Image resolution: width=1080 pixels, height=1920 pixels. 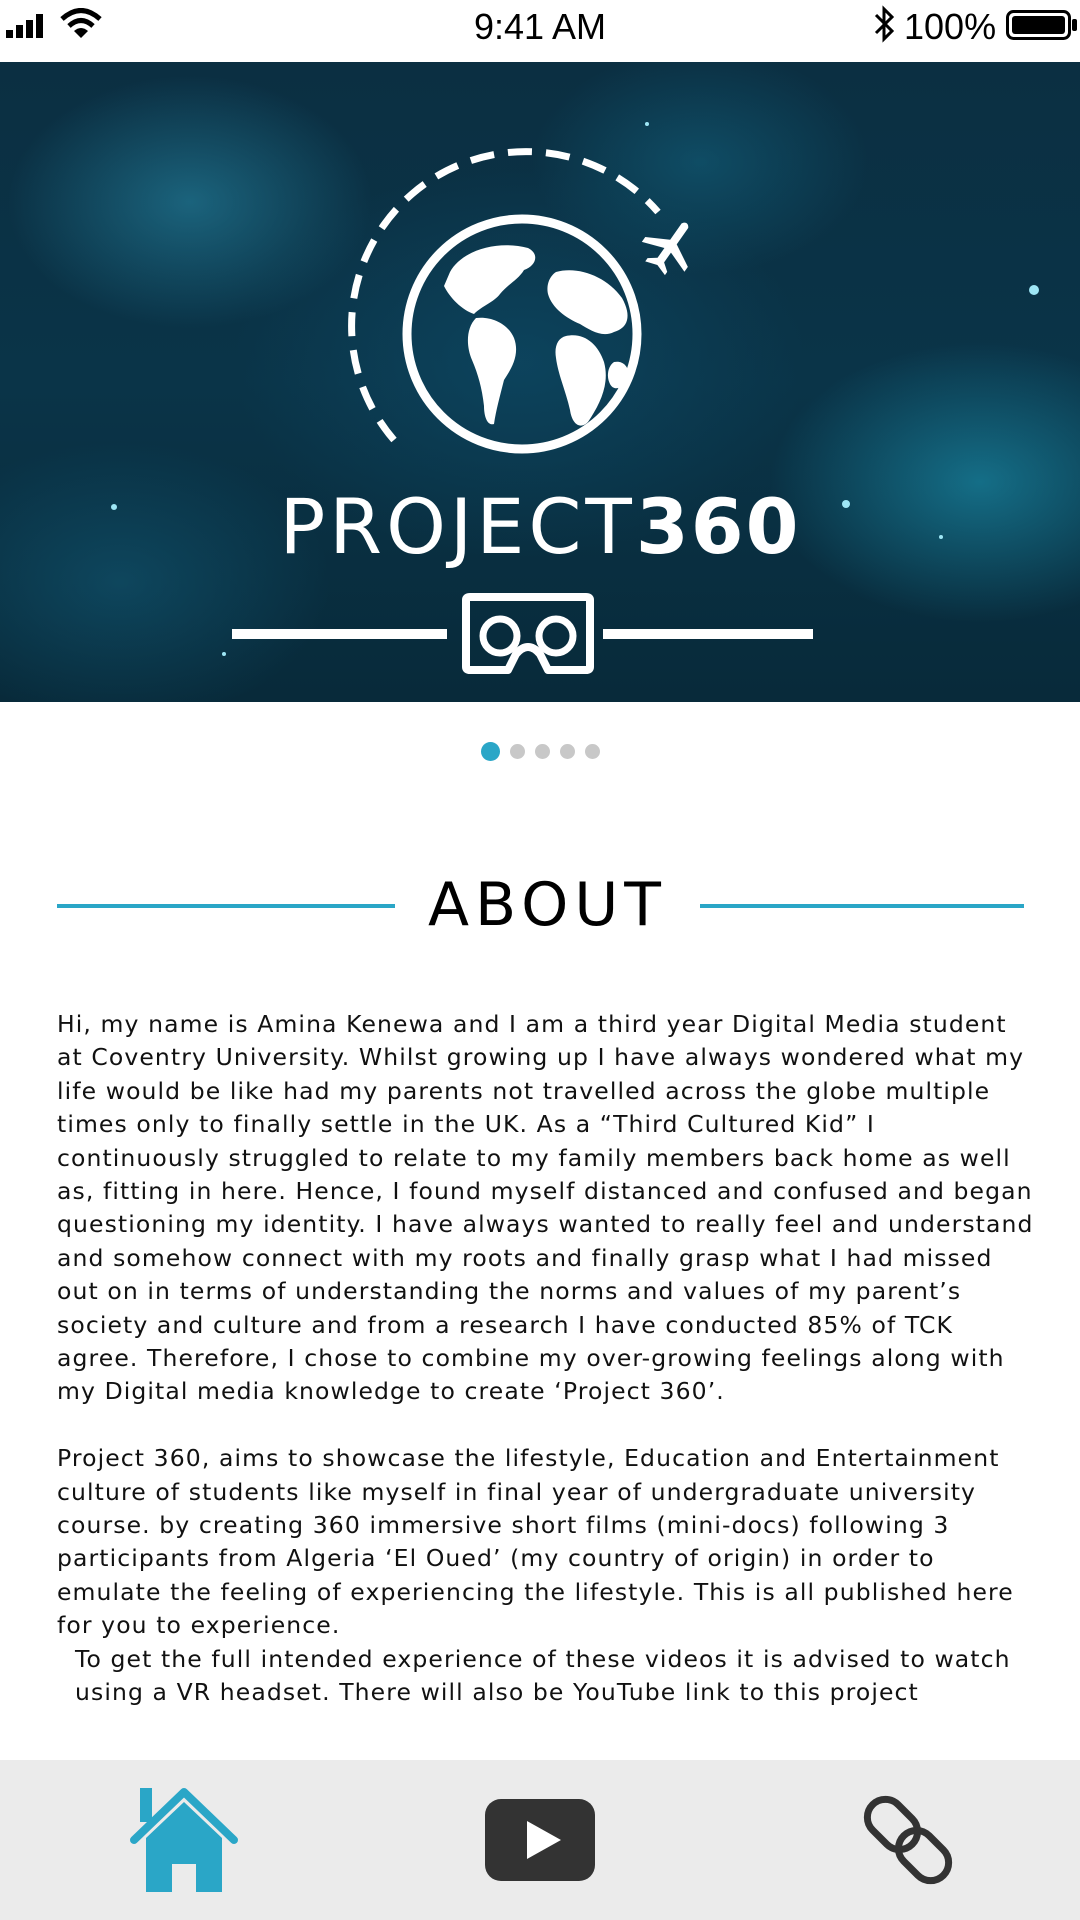 I want to click on vr-headset-icon, so click(x=528, y=633).